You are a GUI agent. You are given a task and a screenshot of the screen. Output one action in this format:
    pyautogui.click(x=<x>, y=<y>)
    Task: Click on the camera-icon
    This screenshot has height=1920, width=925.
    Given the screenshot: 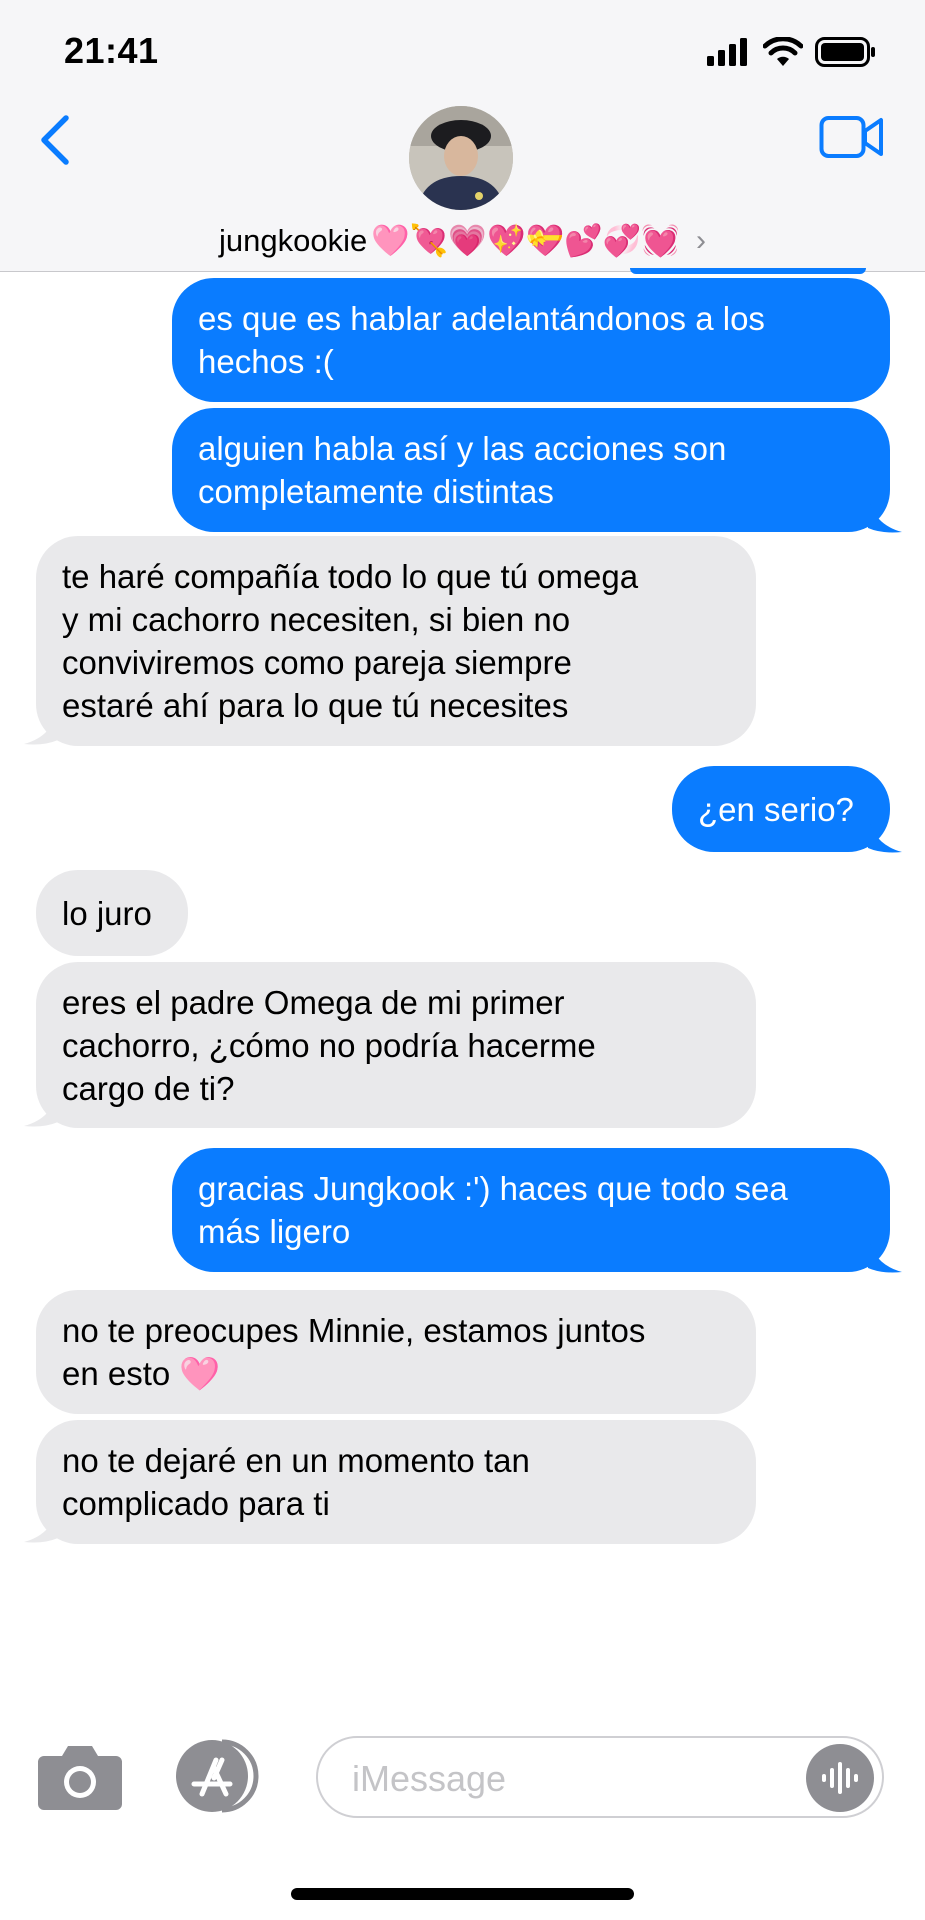 What is the action you would take?
    pyautogui.click(x=80, y=1778)
    